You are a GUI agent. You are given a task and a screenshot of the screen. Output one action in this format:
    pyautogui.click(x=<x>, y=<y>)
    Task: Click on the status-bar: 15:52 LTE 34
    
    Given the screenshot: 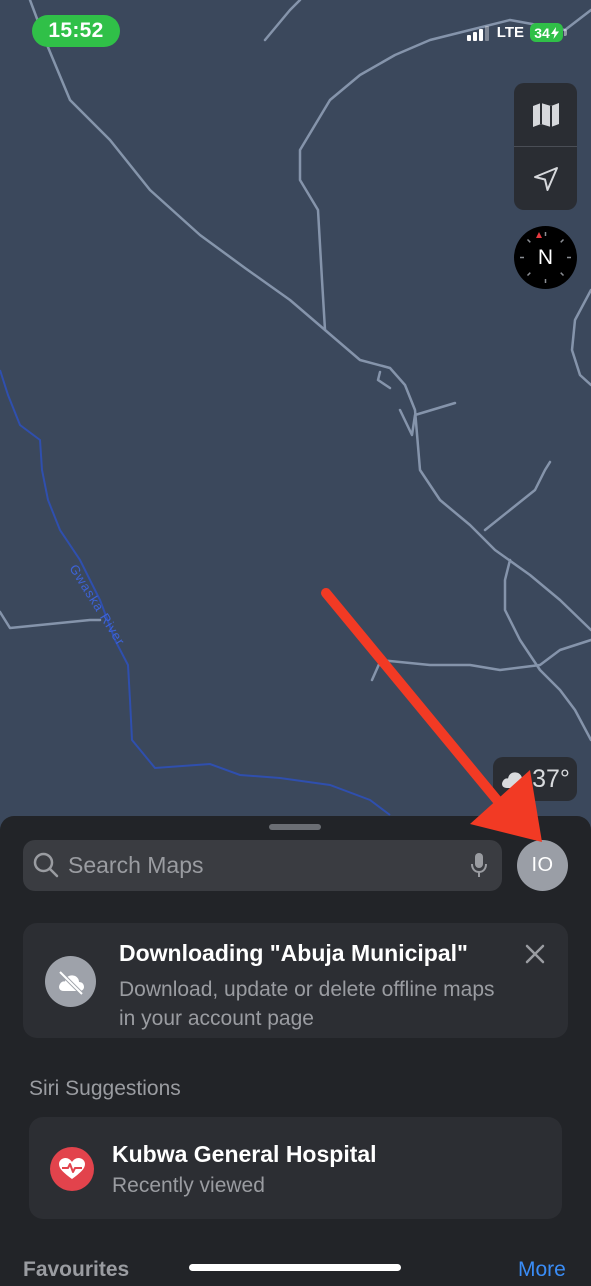 What is the action you would take?
    pyautogui.click(x=295, y=32)
    